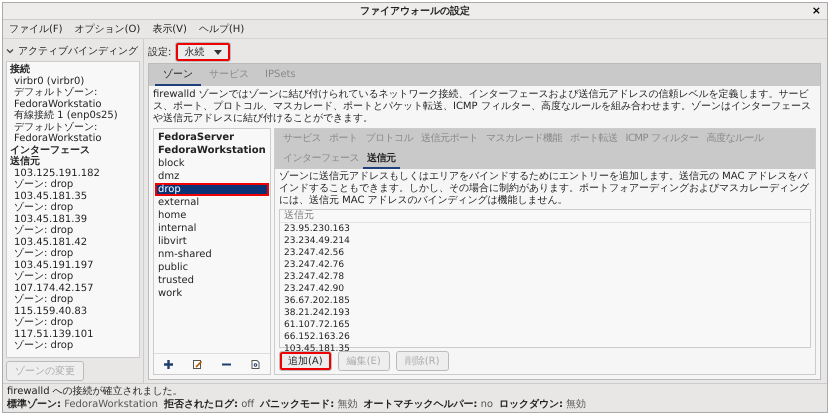 The width and height of the screenshot is (830, 415). I want to click on zone-item: libvirt, so click(212, 241).